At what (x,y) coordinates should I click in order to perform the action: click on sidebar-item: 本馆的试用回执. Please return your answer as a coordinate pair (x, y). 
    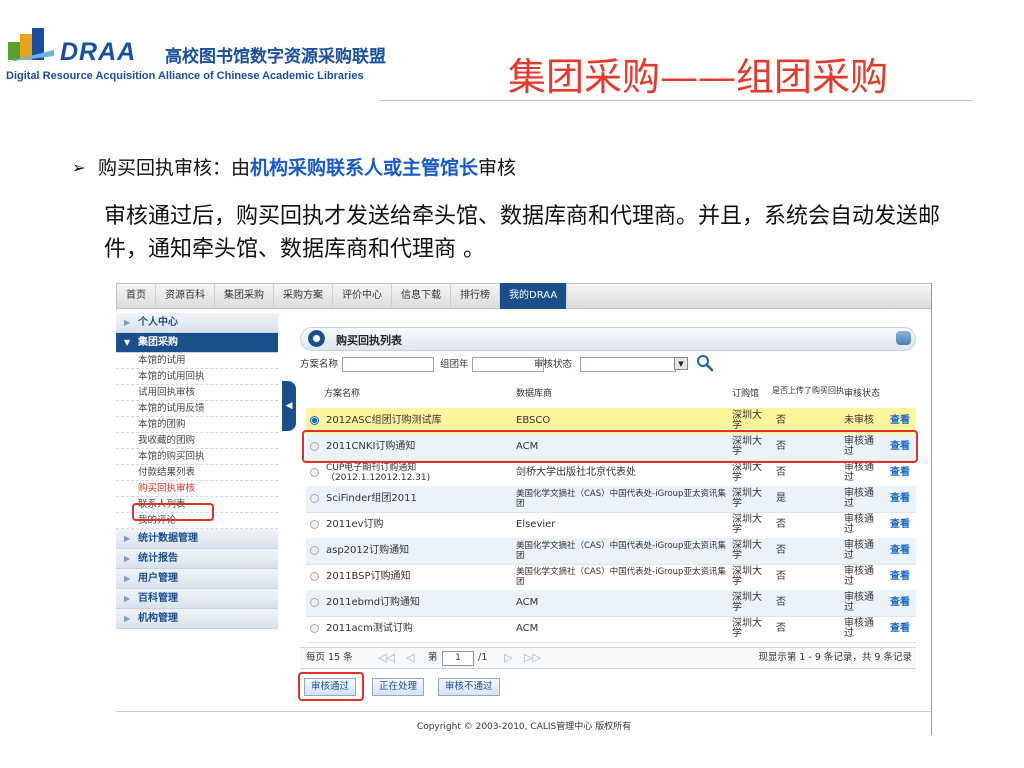
    Looking at the image, I should click on (197, 377).